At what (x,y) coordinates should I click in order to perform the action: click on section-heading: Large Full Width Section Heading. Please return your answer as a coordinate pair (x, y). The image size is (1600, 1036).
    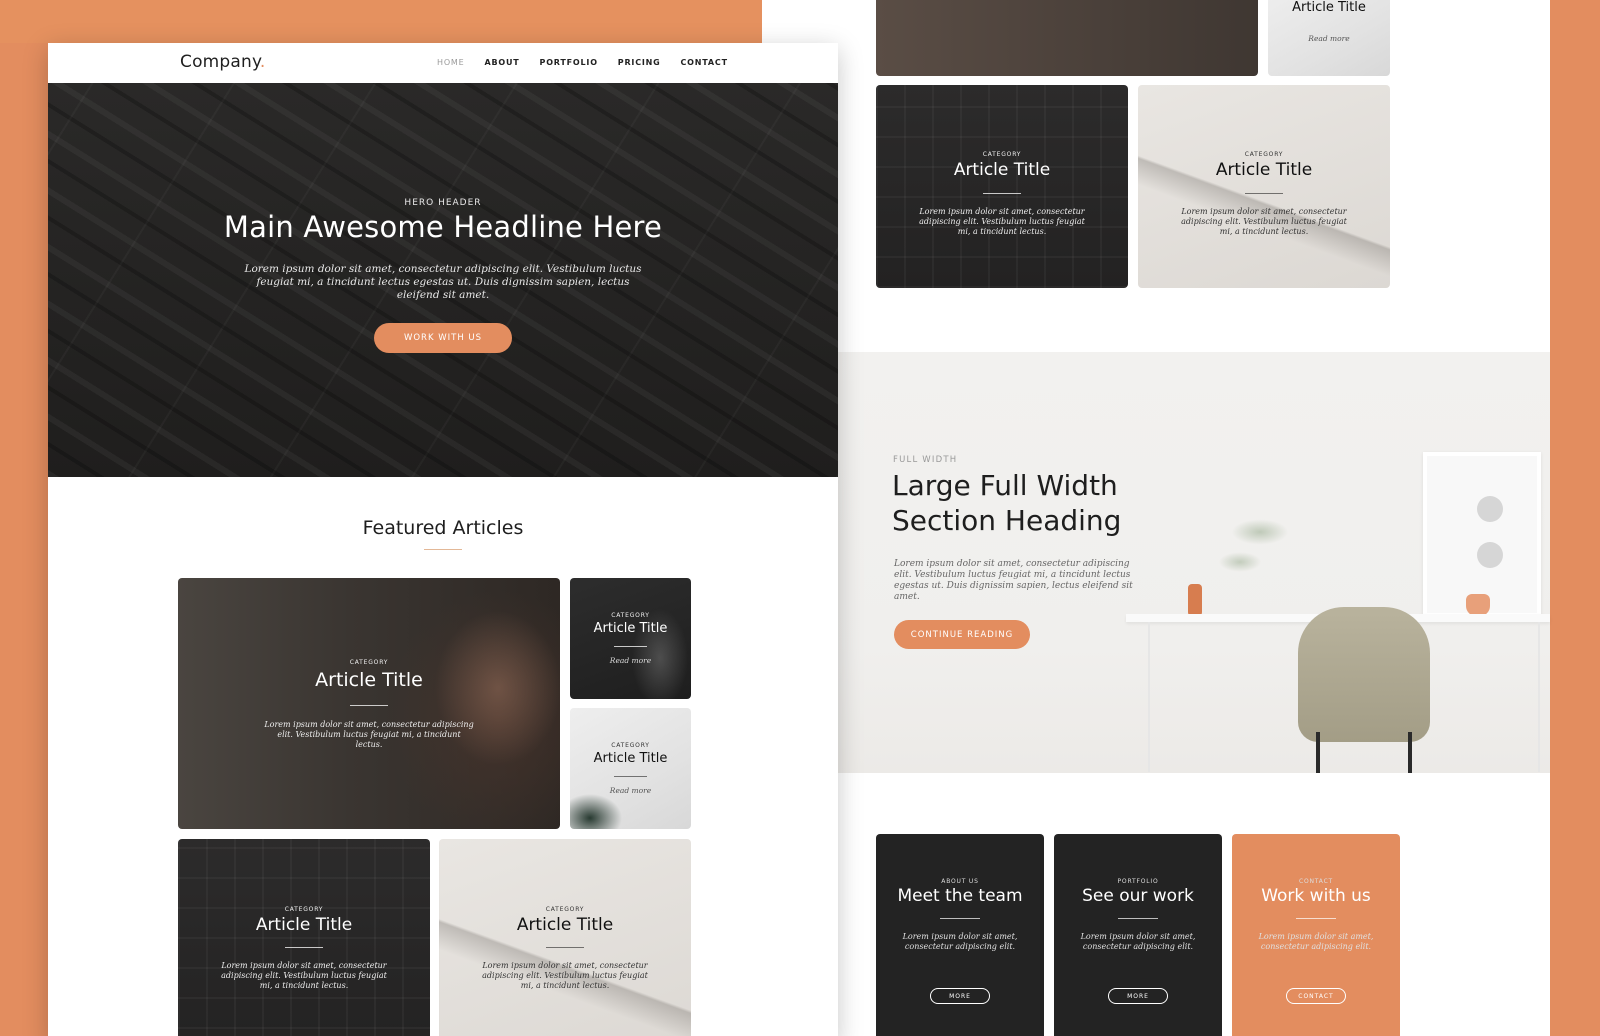
    Looking at the image, I should click on (1007, 503).